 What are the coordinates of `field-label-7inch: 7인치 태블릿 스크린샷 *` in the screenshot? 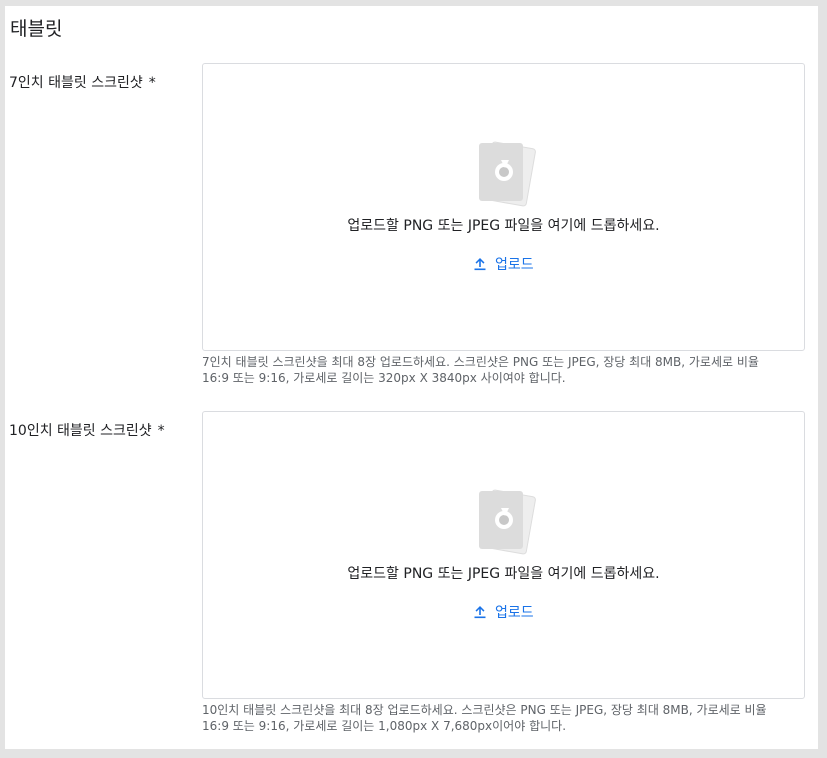 It's located at (82, 82).